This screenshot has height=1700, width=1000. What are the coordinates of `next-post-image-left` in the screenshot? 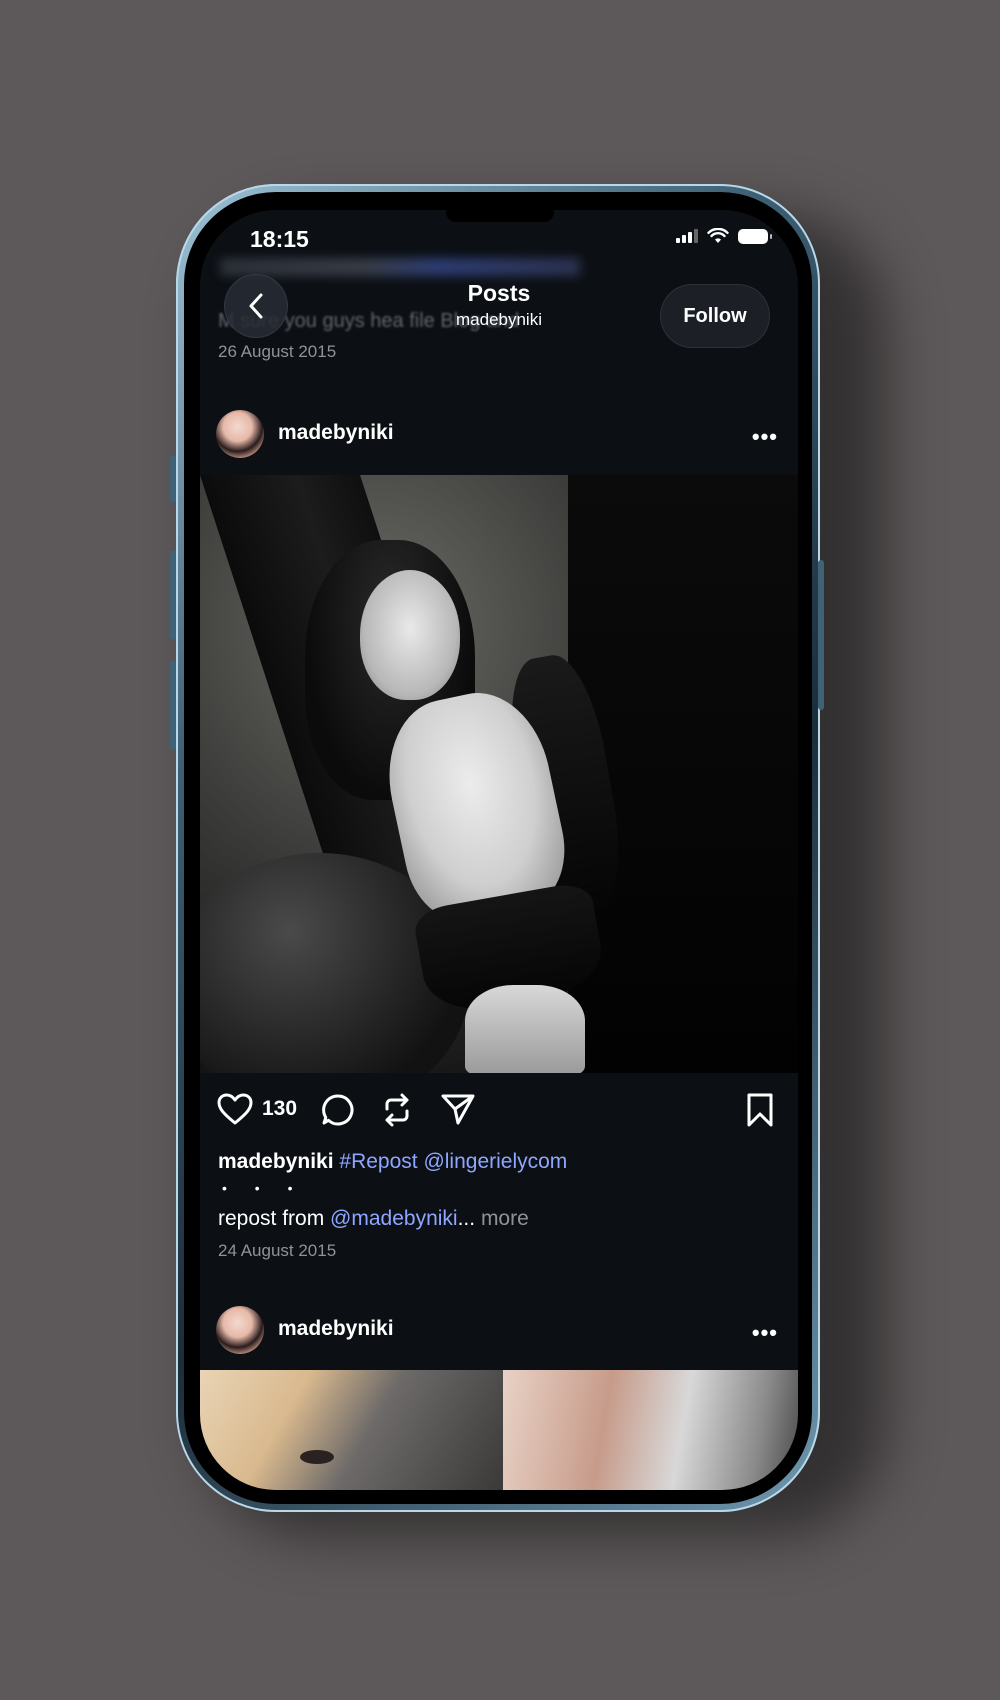 It's located at (351, 1430).